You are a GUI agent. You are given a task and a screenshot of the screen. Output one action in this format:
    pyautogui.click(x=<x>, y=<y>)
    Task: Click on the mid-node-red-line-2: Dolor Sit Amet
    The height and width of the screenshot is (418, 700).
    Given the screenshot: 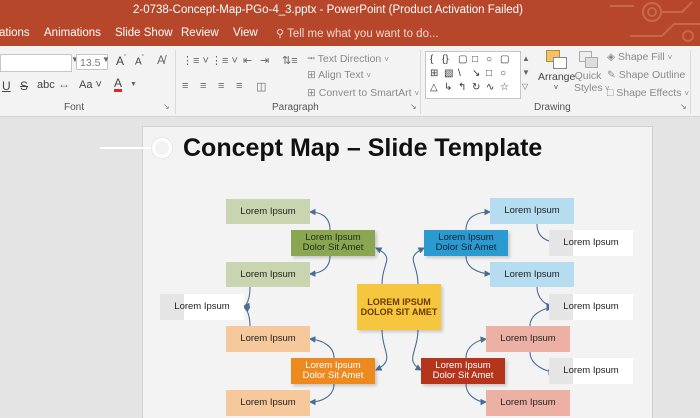 What is the action you would take?
    pyautogui.click(x=463, y=375)
    